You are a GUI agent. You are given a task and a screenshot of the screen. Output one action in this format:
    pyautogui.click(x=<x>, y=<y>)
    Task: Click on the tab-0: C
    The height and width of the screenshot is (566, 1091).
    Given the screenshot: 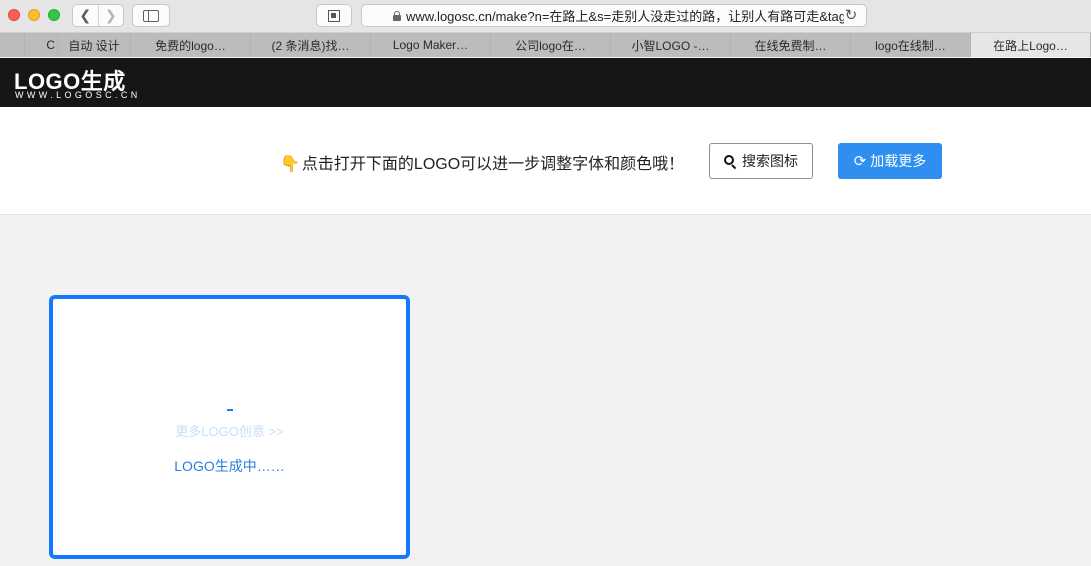 What is the action you would take?
    pyautogui.click(x=41, y=45)
    